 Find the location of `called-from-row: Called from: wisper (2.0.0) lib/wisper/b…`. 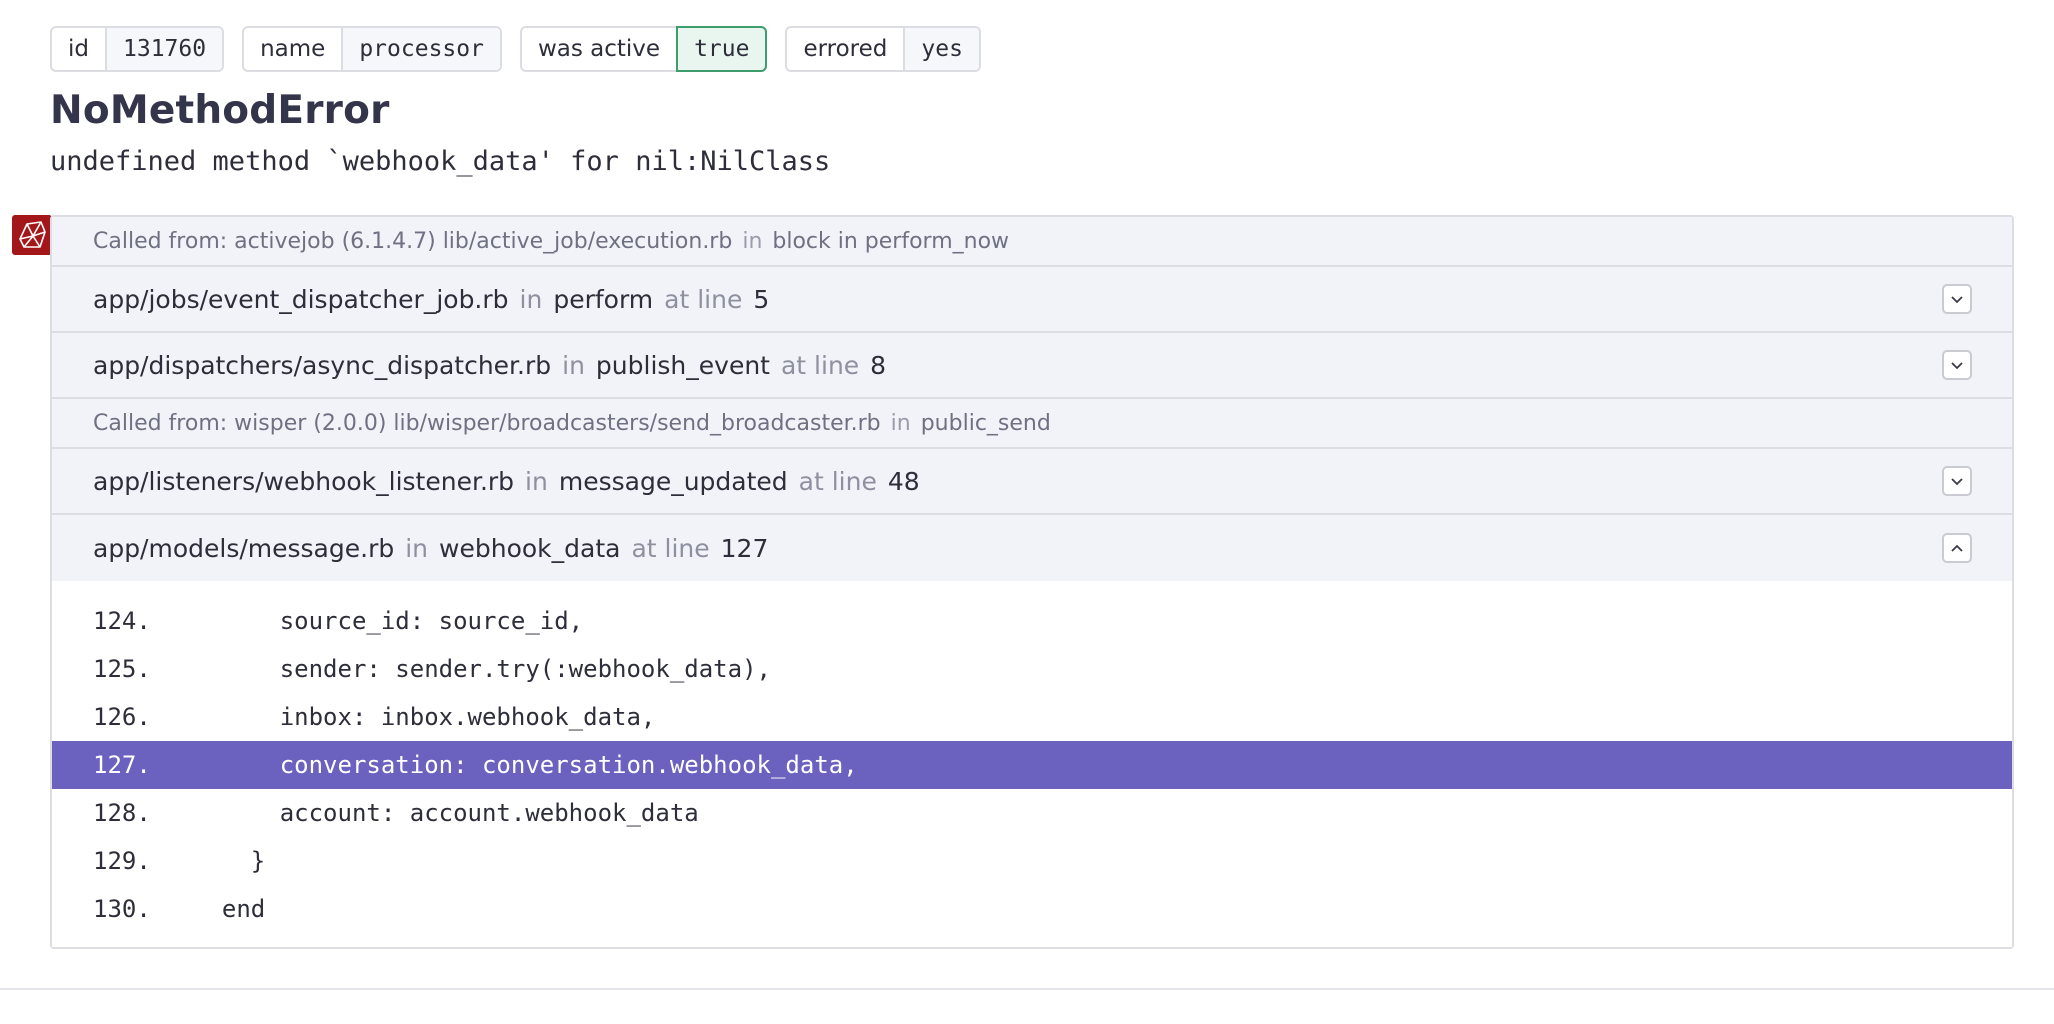

called-from-row: Called from: wisper (2.0.0) lib/wisper/b… is located at coordinates (1032, 424).